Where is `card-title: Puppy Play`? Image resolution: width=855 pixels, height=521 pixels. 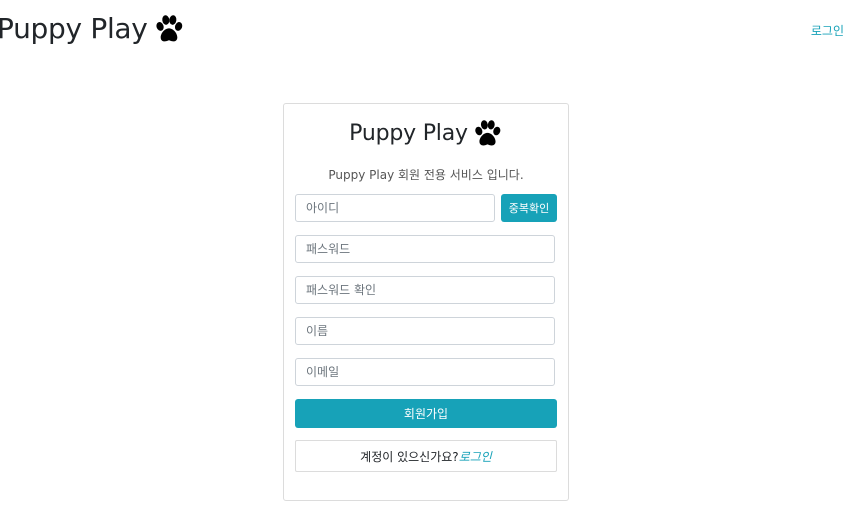
card-title: Puppy Play is located at coordinates (408, 133).